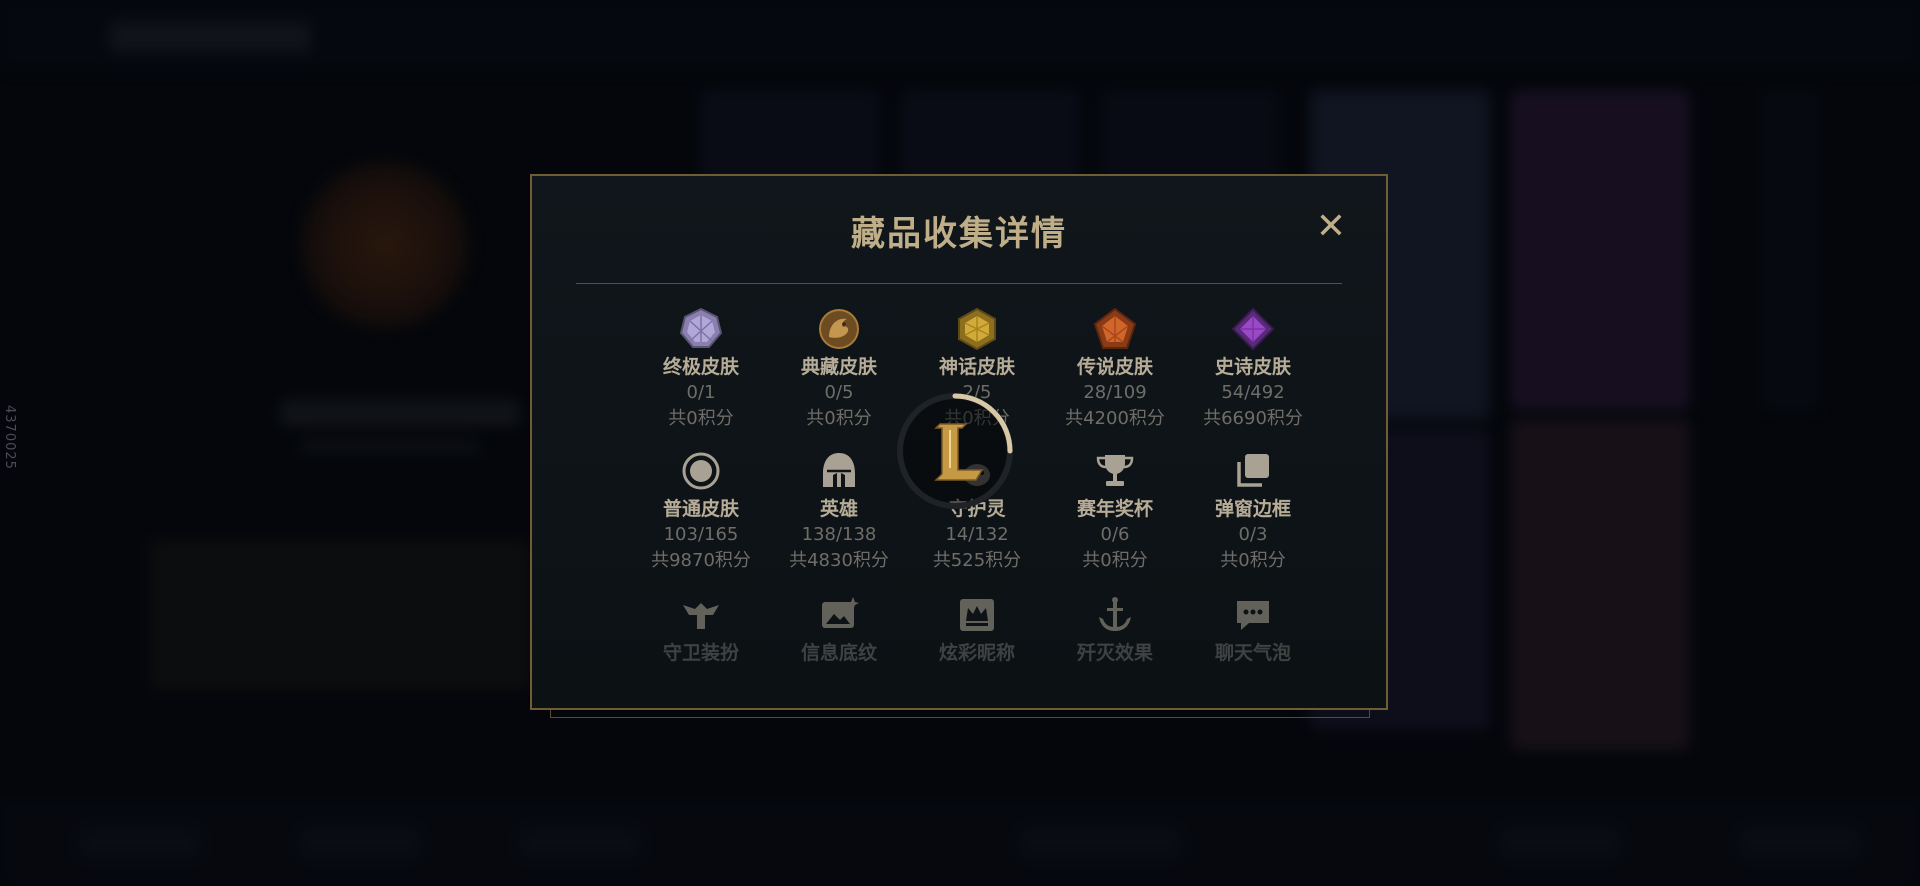  I want to click on item-points: 共6690积分, so click(1253, 418).